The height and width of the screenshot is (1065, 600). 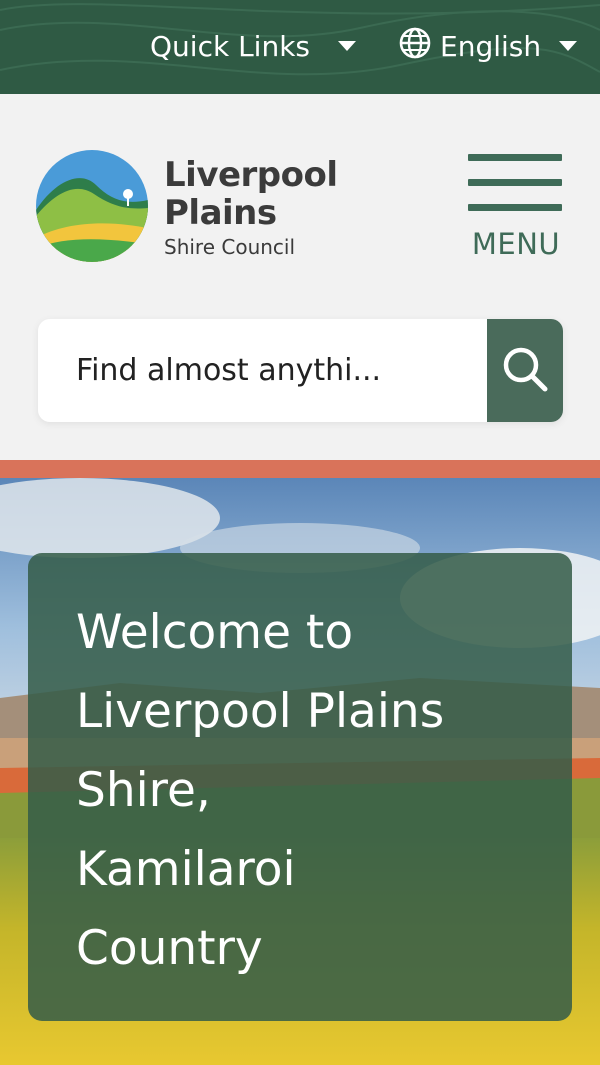 I want to click on logo-text: Liverpool Plains Shire Council, so click(x=251, y=208).